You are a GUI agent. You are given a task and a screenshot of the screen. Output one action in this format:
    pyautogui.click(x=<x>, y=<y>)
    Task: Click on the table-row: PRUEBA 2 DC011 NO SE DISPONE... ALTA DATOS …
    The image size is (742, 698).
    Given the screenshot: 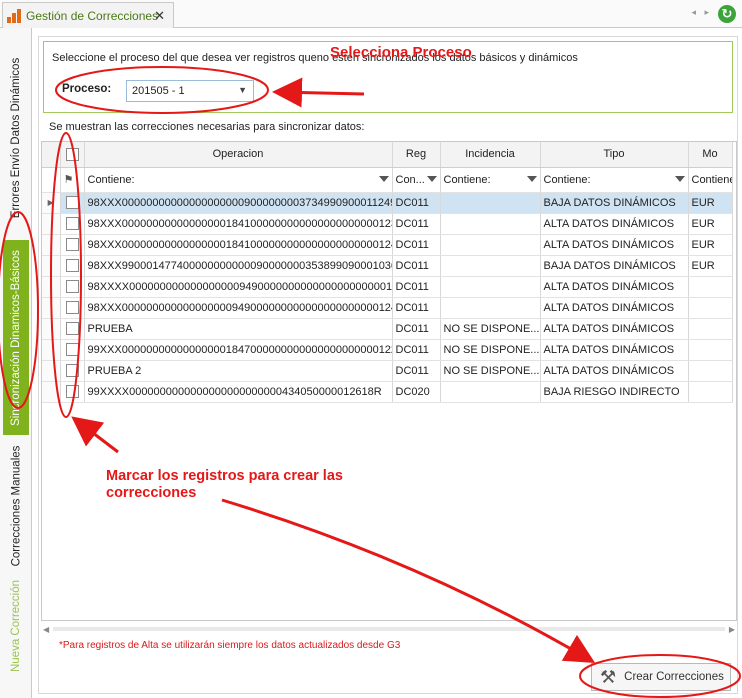 What is the action you would take?
    pyautogui.click(x=387, y=371)
    